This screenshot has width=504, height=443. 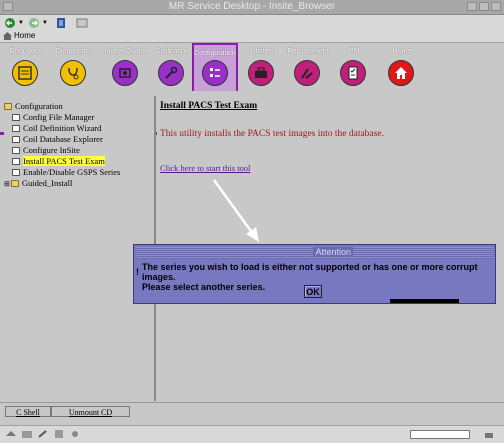 What do you see at coordinates (46, 150) in the screenshot?
I see `tree-item-configure-insite: Configure InSite` at bounding box center [46, 150].